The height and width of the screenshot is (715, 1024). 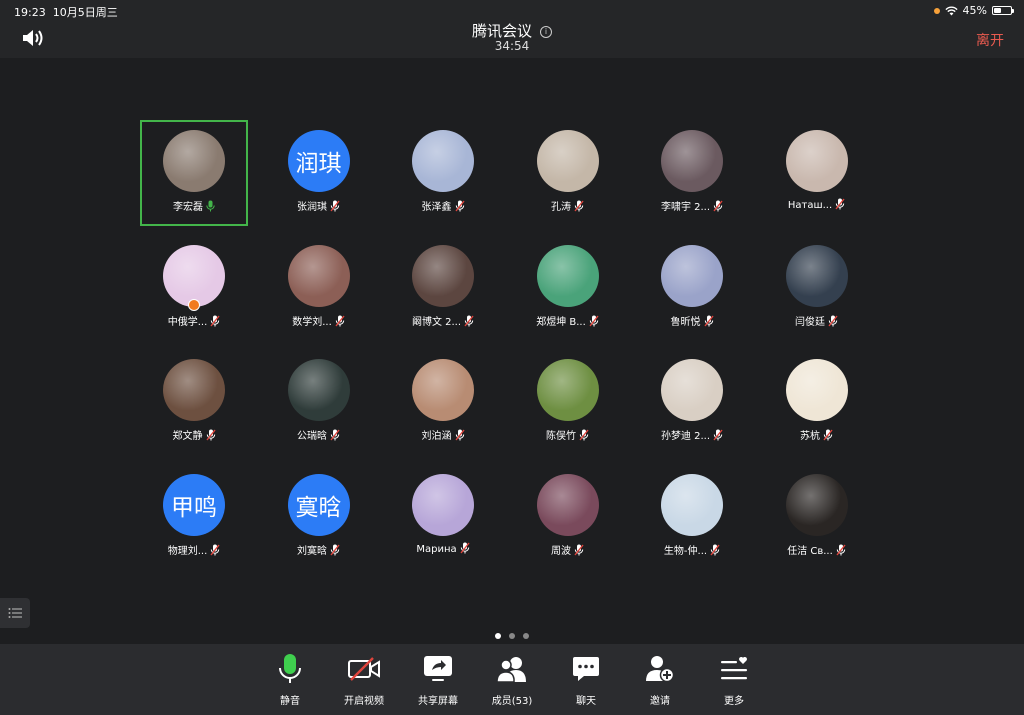 I want to click on participant-name: 苏杭, so click(x=817, y=434).